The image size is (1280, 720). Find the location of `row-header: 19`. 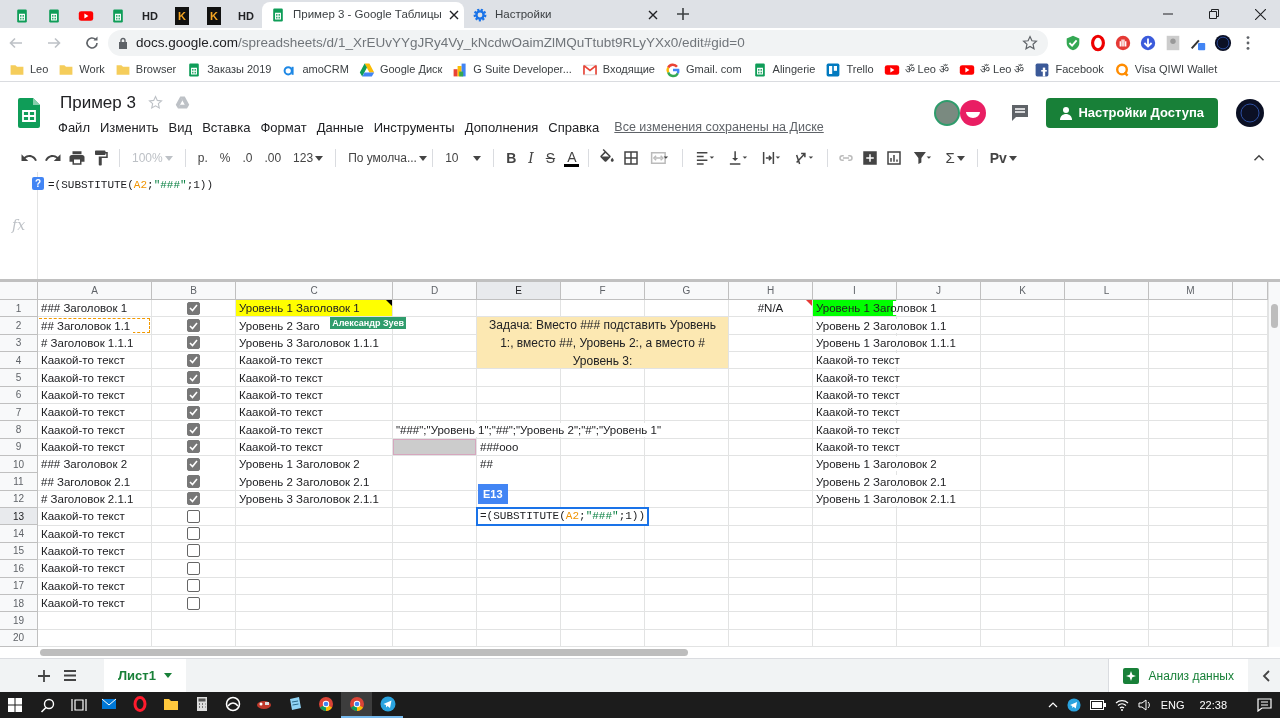

row-header: 19 is located at coordinates (19, 621).